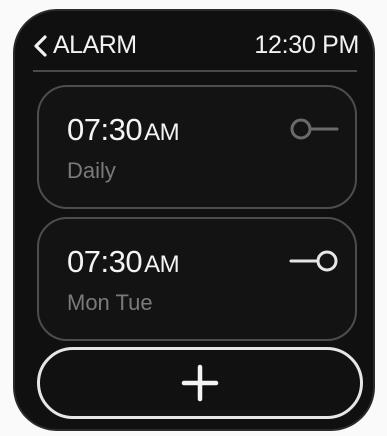 The width and height of the screenshot is (387, 436). Describe the element at coordinates (195, 71) in the screenshot. I see `header-divider` at that location.